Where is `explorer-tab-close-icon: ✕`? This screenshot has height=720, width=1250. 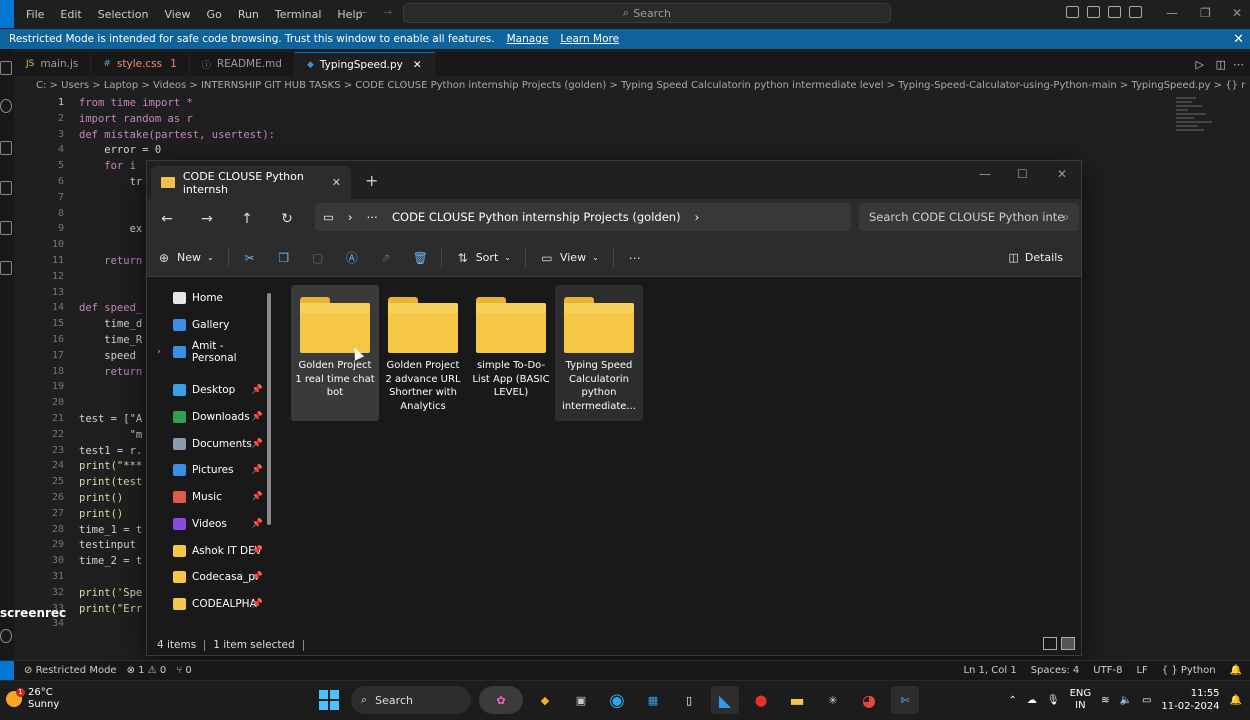 explorer-tab-close-icon: ✕ is located at coordinates (336, 182).